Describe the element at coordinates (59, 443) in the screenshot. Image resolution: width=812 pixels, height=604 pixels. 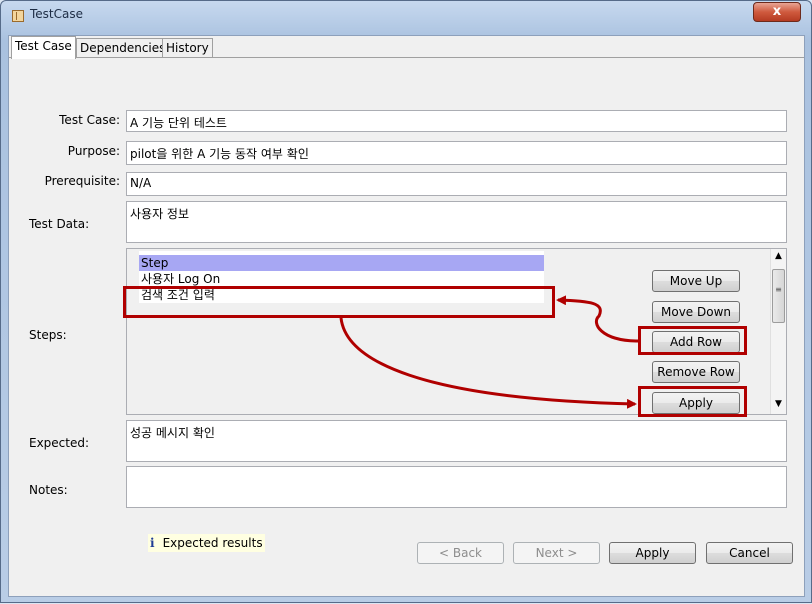
I see `expected-label: Expected:` at that location.